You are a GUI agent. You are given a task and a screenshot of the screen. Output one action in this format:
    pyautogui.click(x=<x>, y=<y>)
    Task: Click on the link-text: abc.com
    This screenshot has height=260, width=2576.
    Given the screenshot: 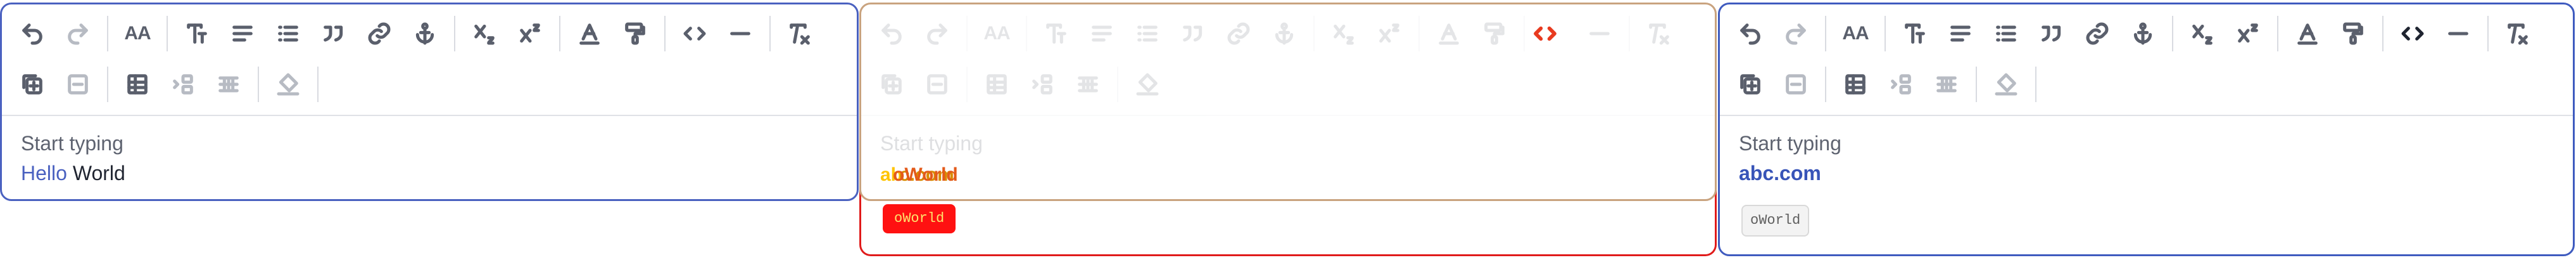 What is the action you would take?
    pyautogui.click(x=1780, y=173)
    